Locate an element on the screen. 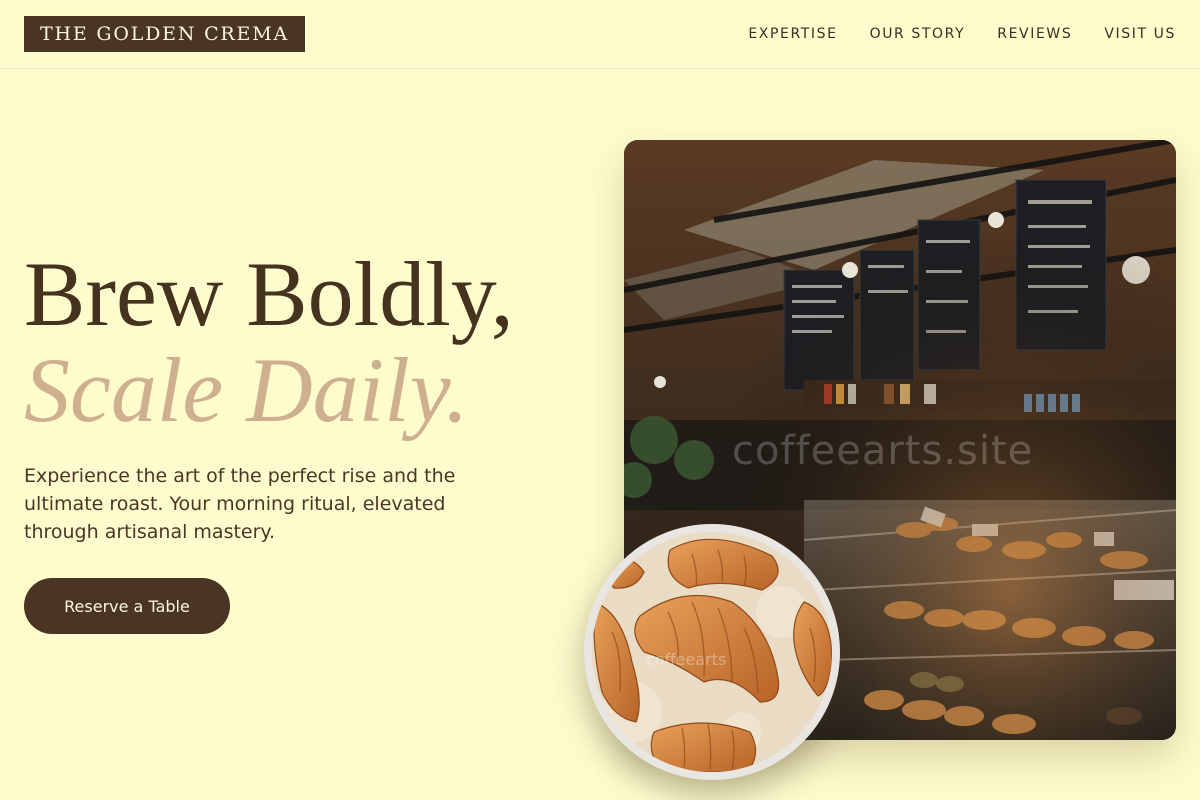 The height and width of the screenshot is (800, 1200). nav-item-reviews: REVIEWS is located at coordinates (1034, 34).